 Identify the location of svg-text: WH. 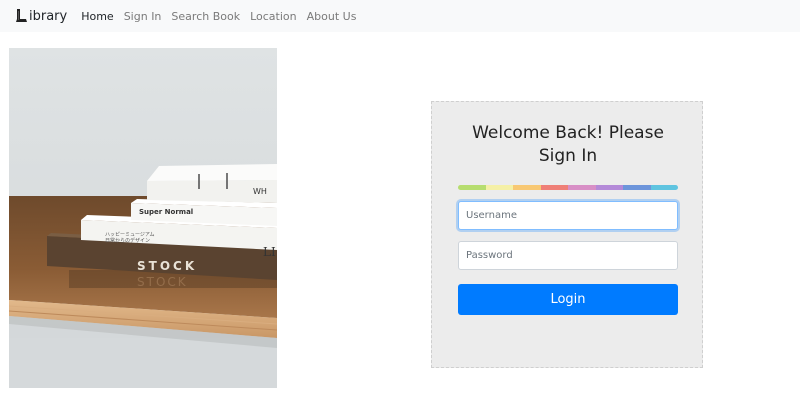
(260, 191).